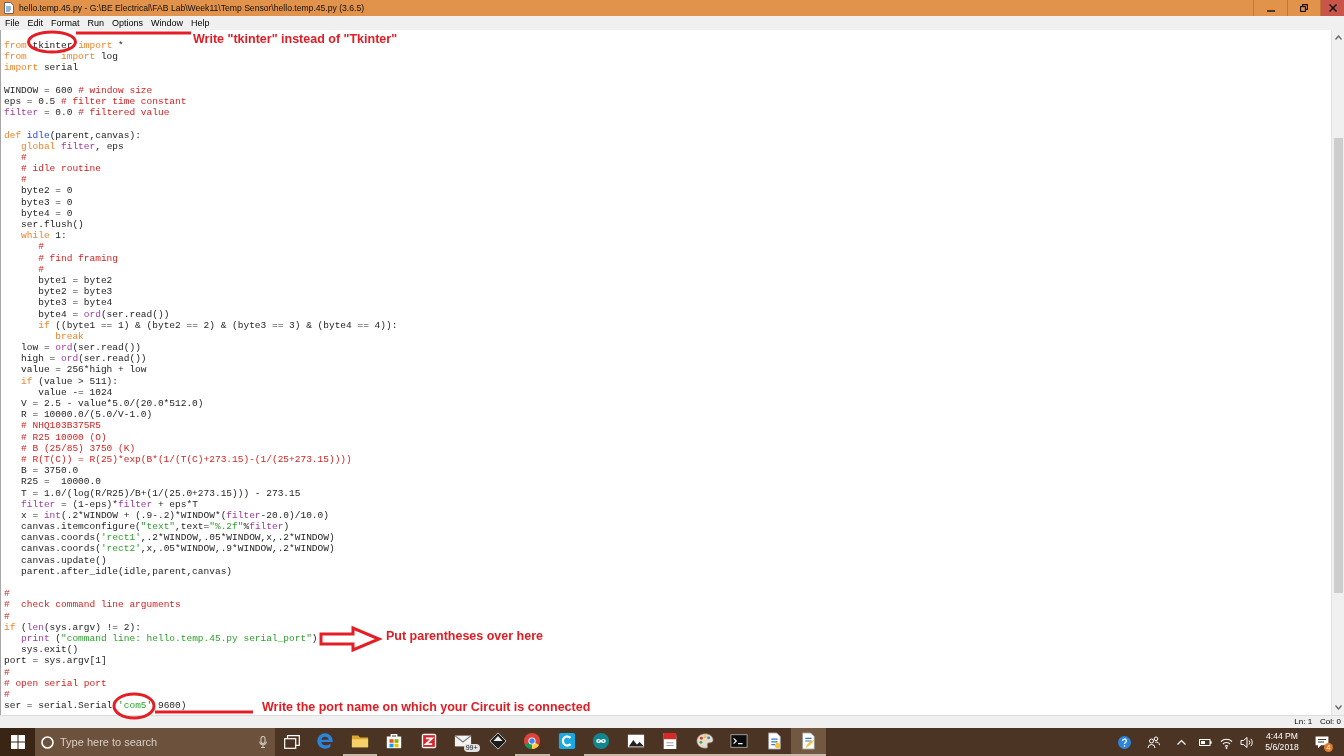  Describe the element at coordinates (61, 57) in the screenshot. I see `code-line: from import log` at that location.